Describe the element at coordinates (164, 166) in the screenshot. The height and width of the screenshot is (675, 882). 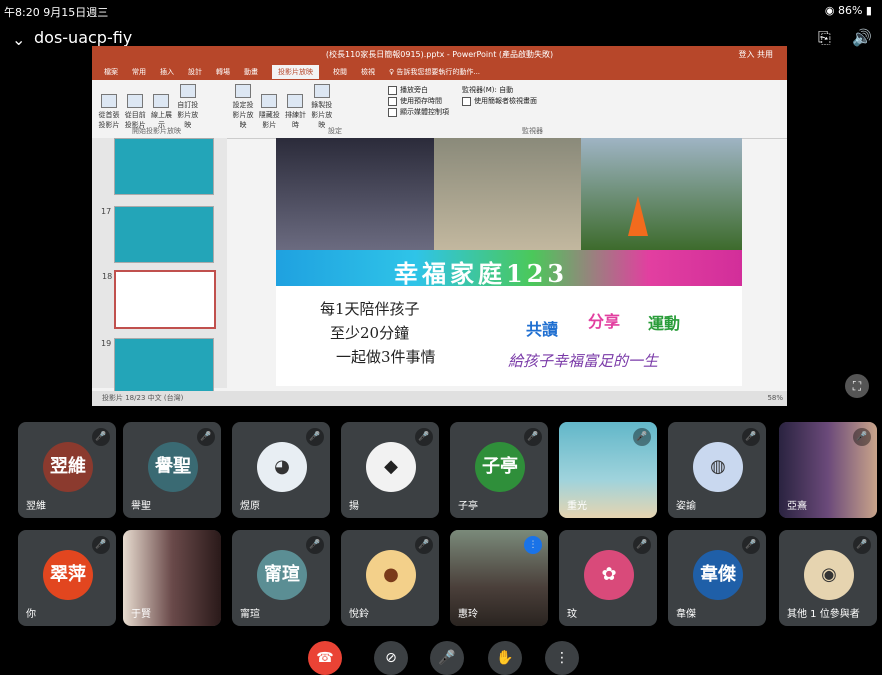
I see `slide-thumbnail` at that location.